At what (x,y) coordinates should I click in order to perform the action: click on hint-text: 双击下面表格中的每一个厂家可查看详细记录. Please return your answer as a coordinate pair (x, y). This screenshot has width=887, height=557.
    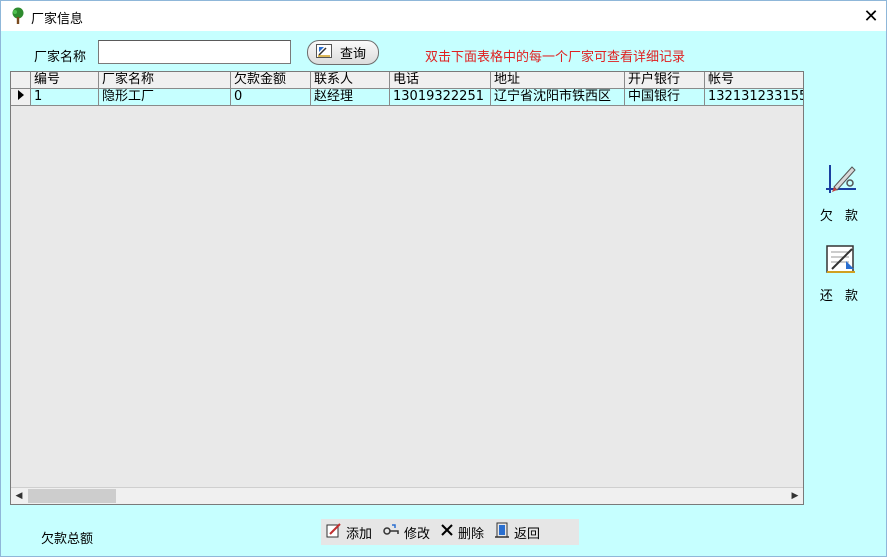
    Looking at the image, I should click on (555, 57).